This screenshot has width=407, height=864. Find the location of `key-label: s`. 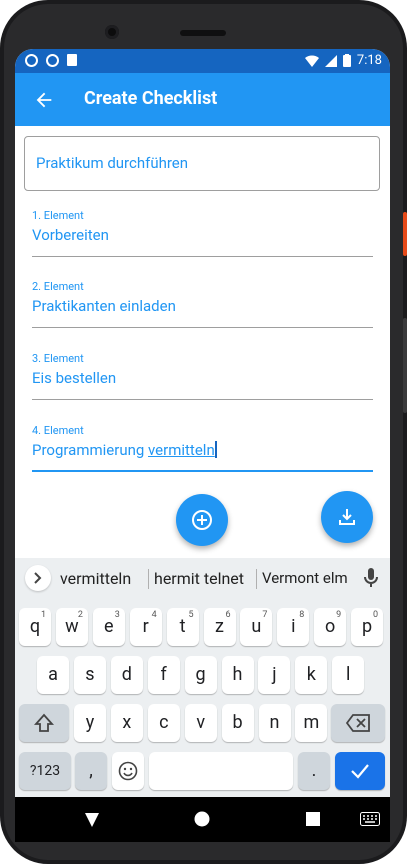

key-label: s is located at coordinates (90, 674).